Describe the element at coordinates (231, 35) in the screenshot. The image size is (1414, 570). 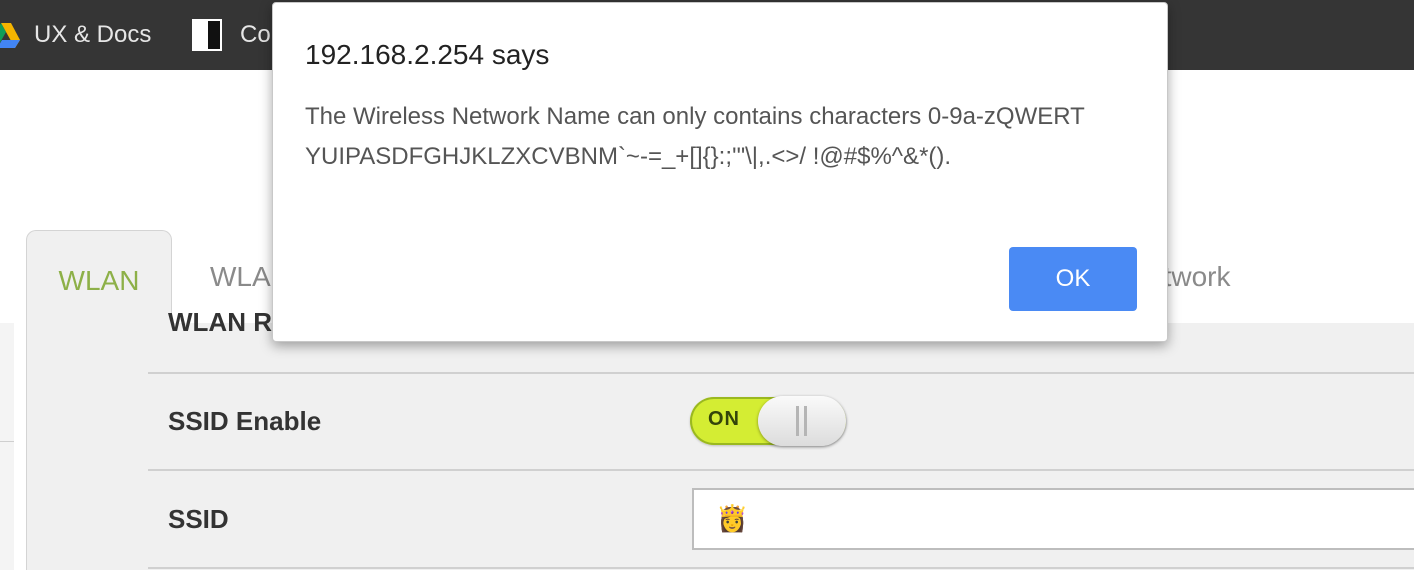
I see `bookmark-co: Co` at that location.